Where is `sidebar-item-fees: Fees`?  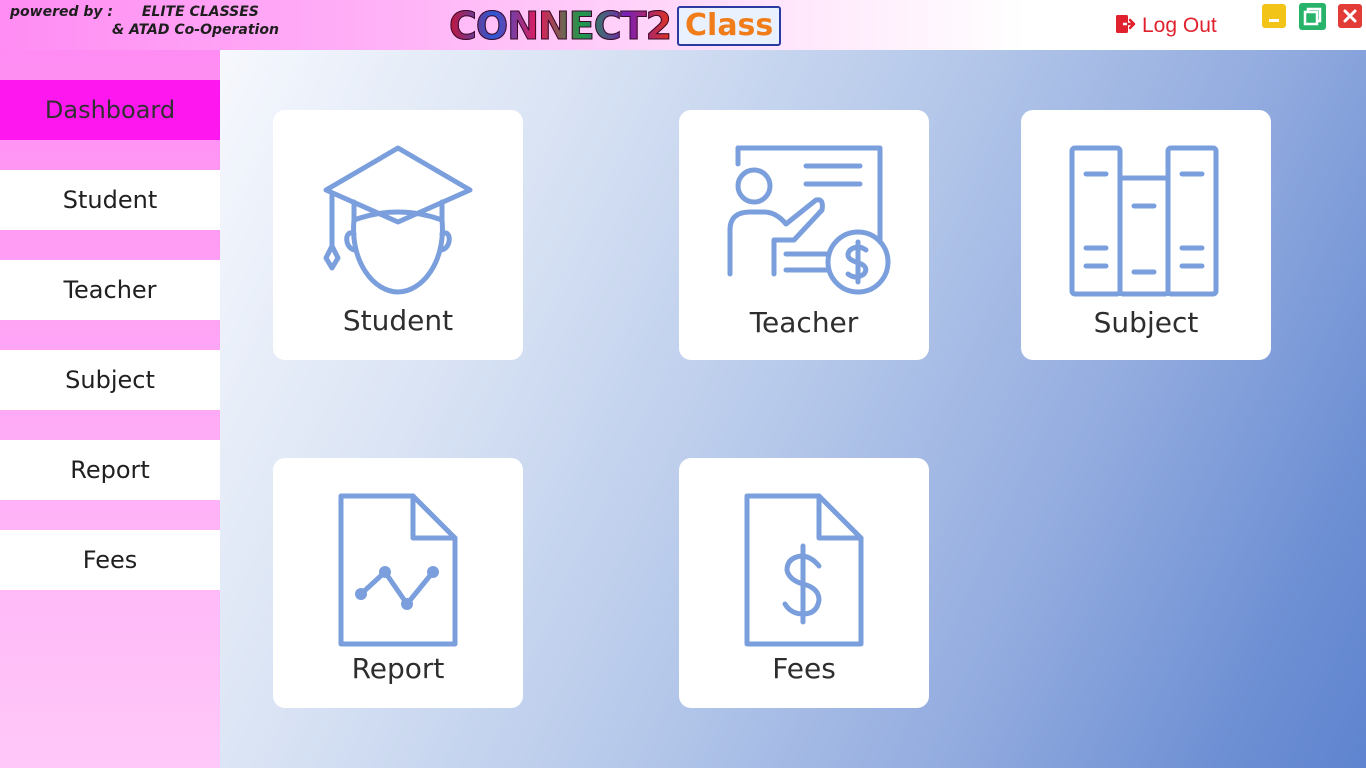 sidebar-item-fees: Fees is located at coordinates (110, 560).